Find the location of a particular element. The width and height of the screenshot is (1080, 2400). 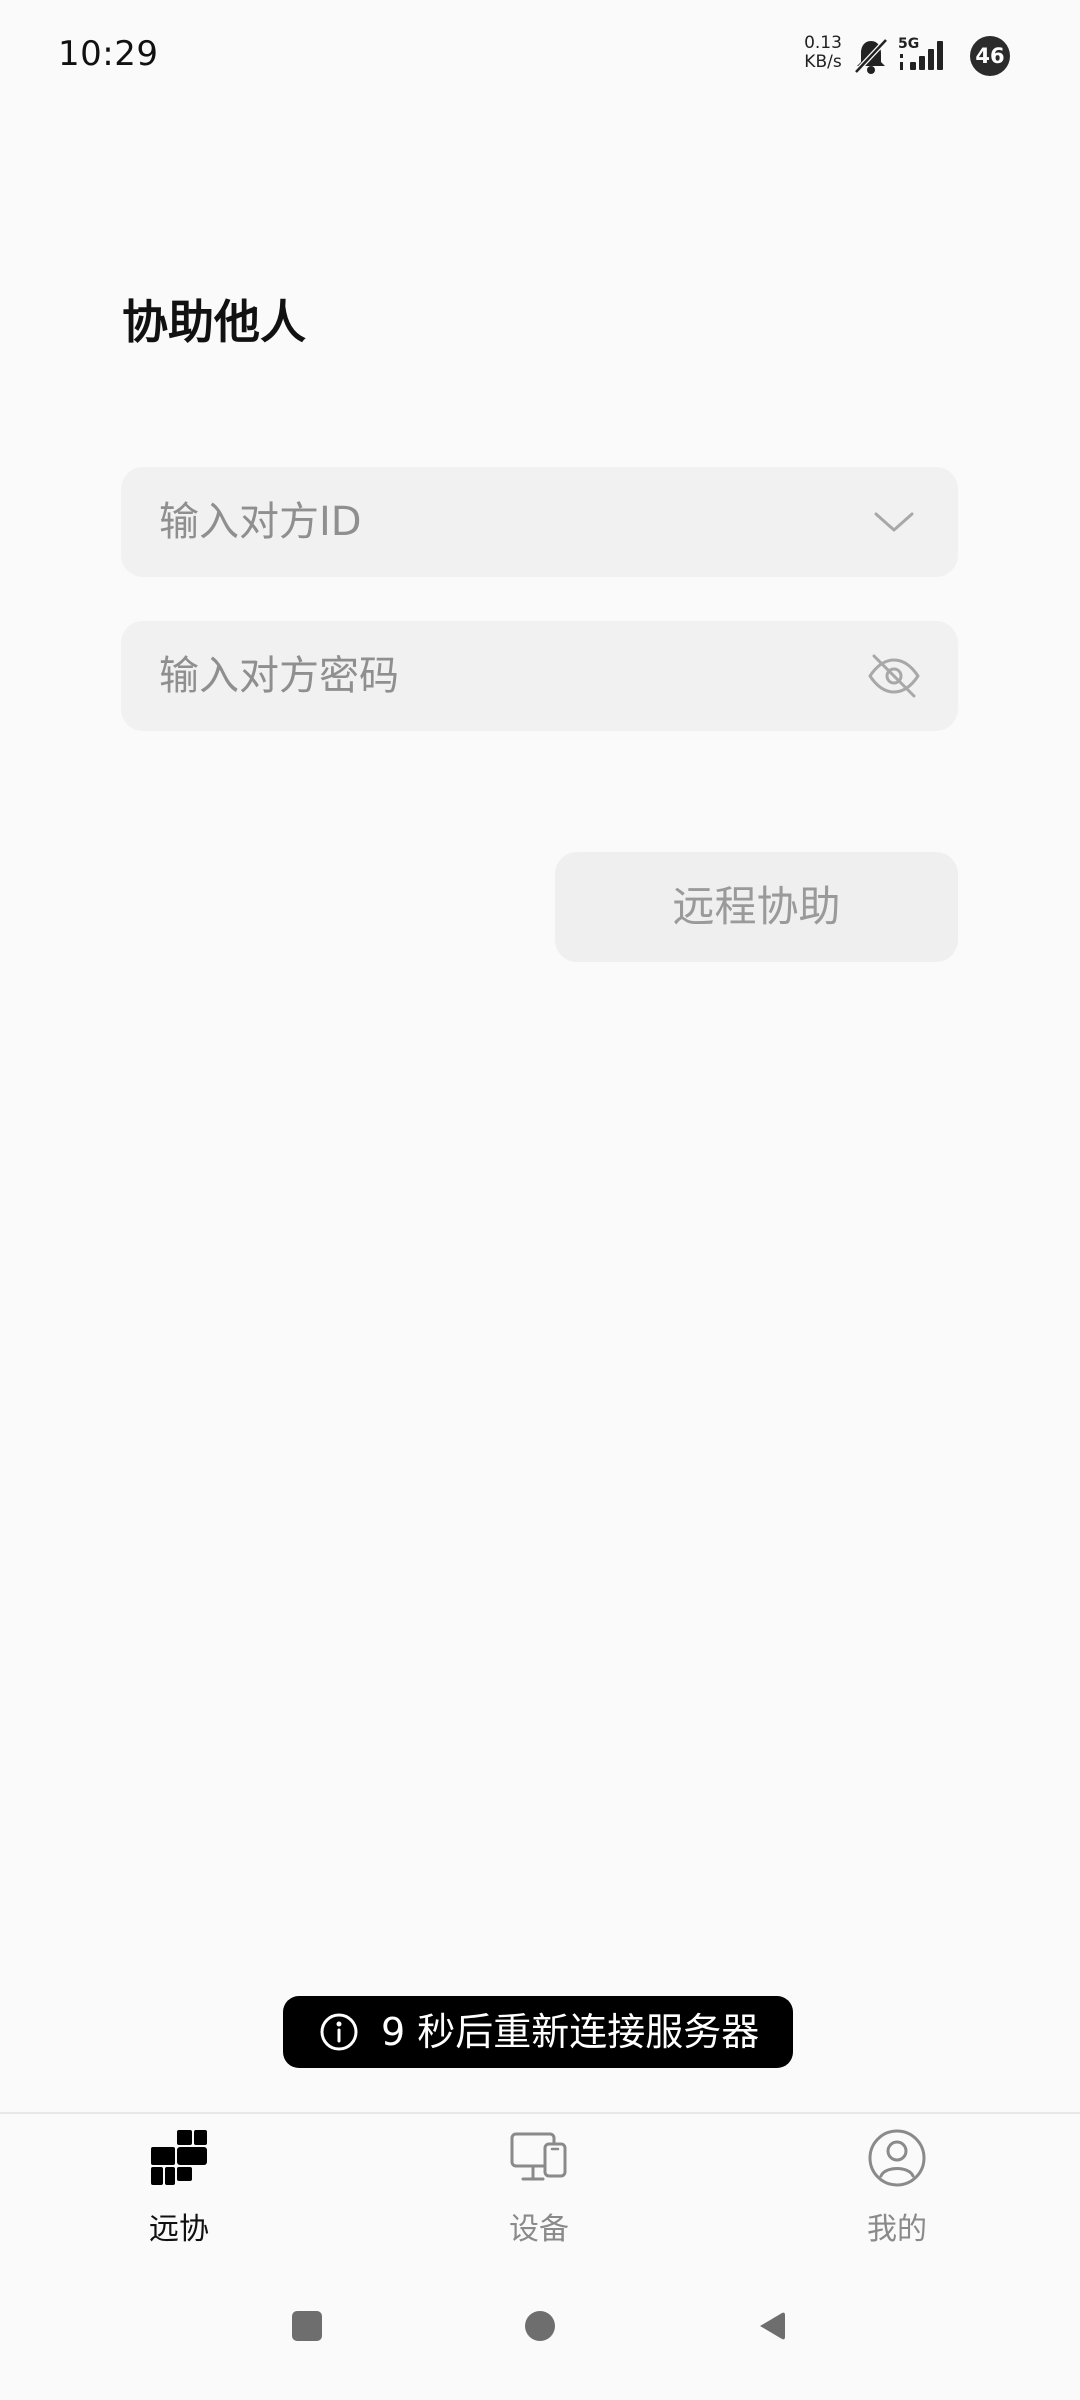

reconnect-toast: 9 秒后重新连接服务器 is located at coordinates (538, 2032).